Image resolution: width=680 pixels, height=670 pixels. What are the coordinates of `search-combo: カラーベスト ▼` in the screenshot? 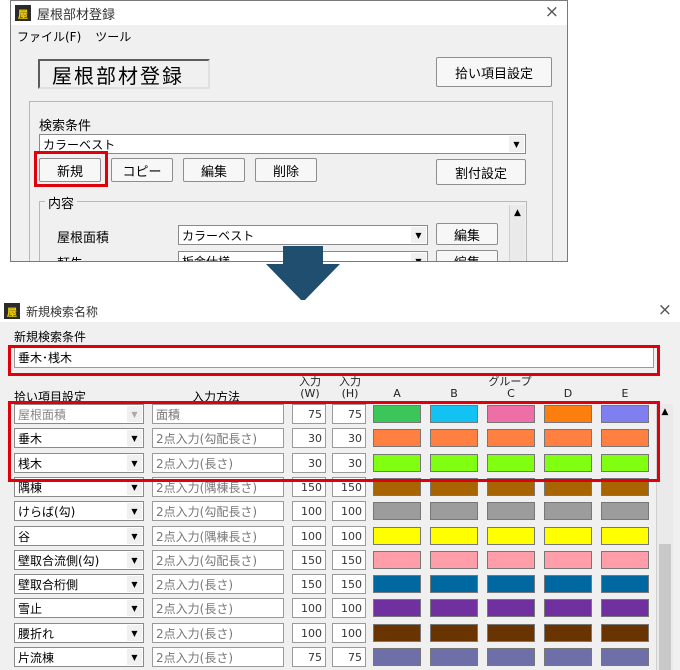 It's located at (282, 144).